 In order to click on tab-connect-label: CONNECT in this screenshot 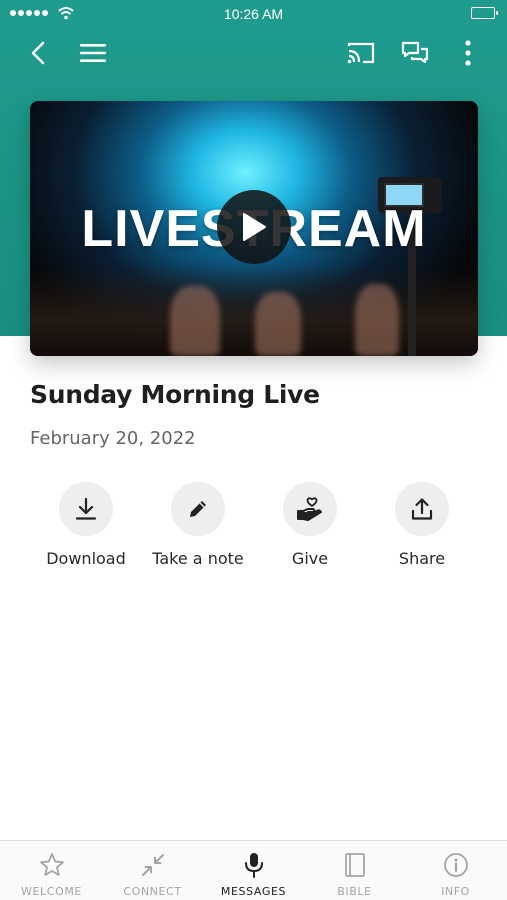, I will do `click(152, 891)`.